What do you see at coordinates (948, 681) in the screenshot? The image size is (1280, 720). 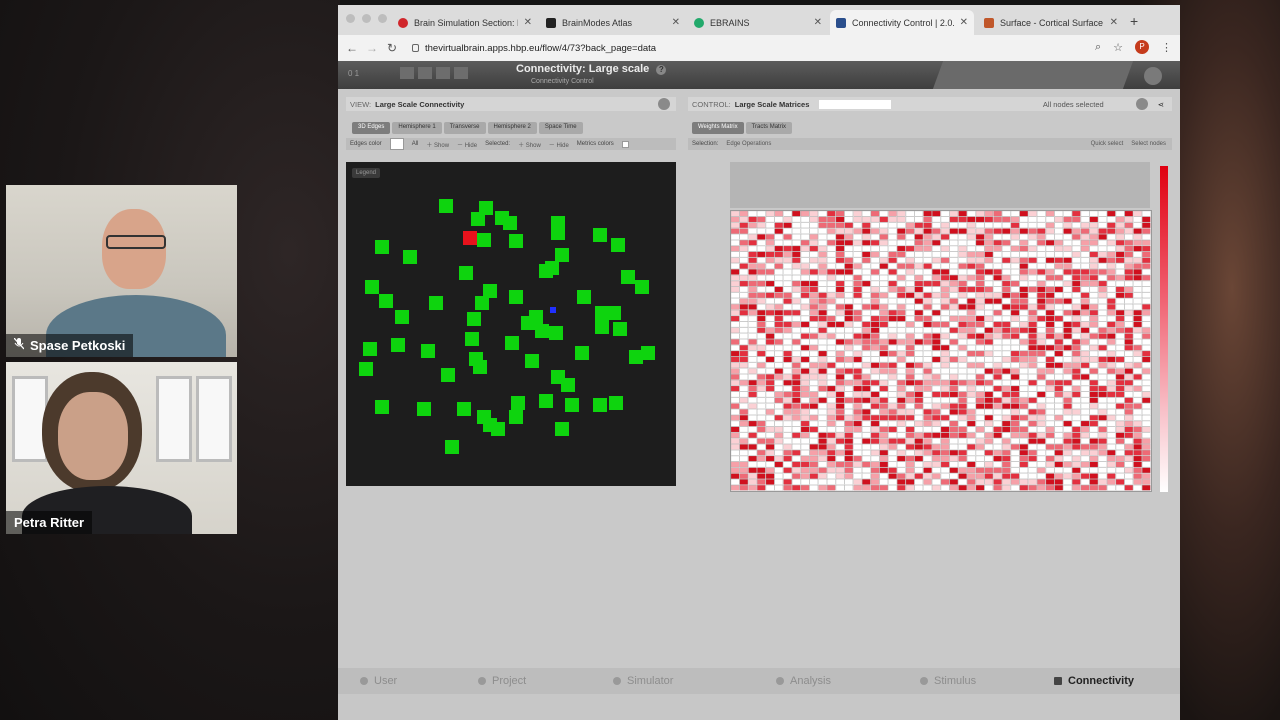 I see `menu-stimulus: Stimulus` at bounding box center [948, 681].